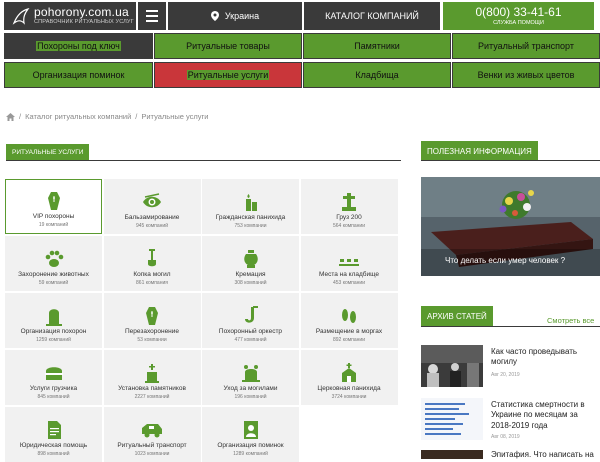 This screenshot has height=462, width=600. What do you see at coordinates (78, 75) in the screenshot?
I see `menu-item-memorial-dinner: Организация поминок` at bounding box center [78, 75].